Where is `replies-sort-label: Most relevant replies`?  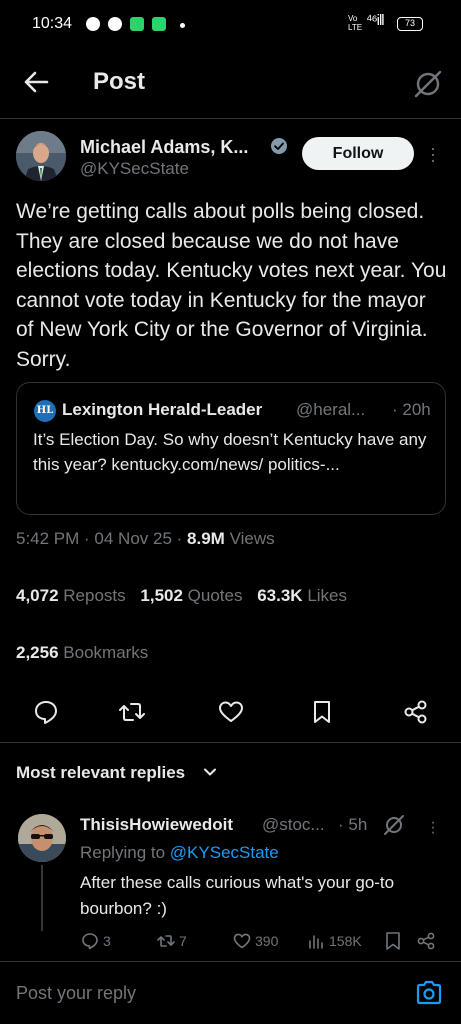
replies-sort-label: Most relevant replies is located at coordinates (100, 773).